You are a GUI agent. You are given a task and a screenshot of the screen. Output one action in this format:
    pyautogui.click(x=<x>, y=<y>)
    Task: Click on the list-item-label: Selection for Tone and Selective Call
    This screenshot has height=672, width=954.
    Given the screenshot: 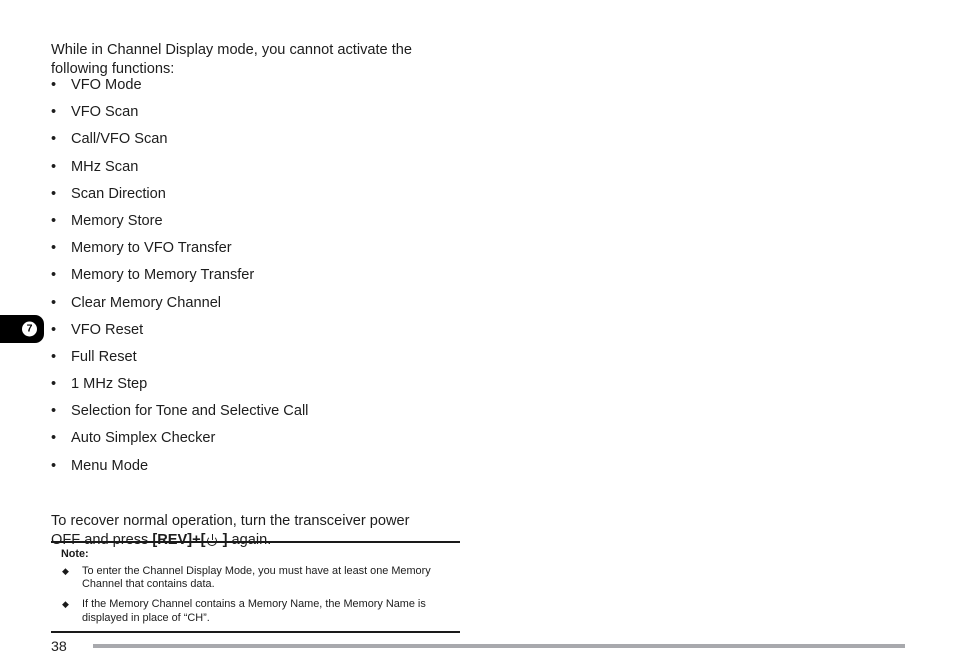 What is the action you would take?
    pyautogui.click(x=190, y=411)
    